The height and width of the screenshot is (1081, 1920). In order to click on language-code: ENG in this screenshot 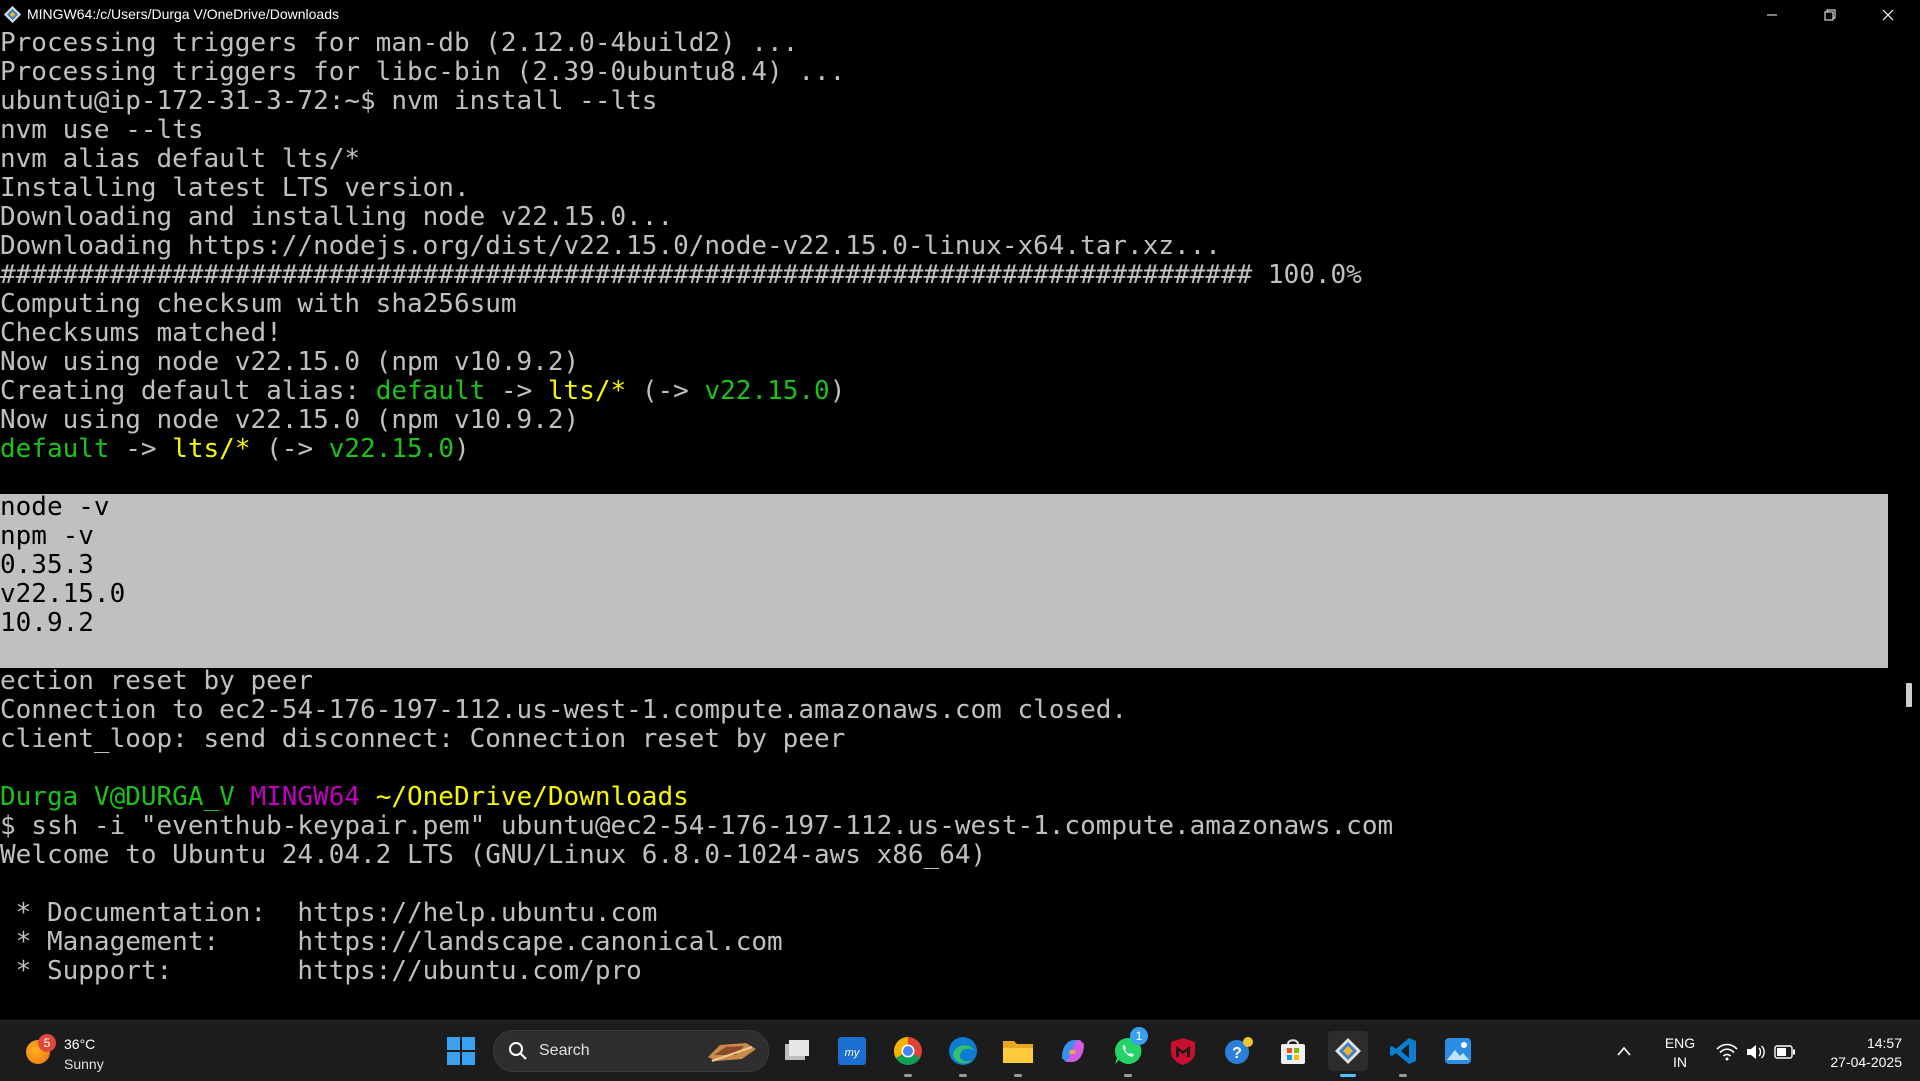, I will do `click(1680, 1043)`.